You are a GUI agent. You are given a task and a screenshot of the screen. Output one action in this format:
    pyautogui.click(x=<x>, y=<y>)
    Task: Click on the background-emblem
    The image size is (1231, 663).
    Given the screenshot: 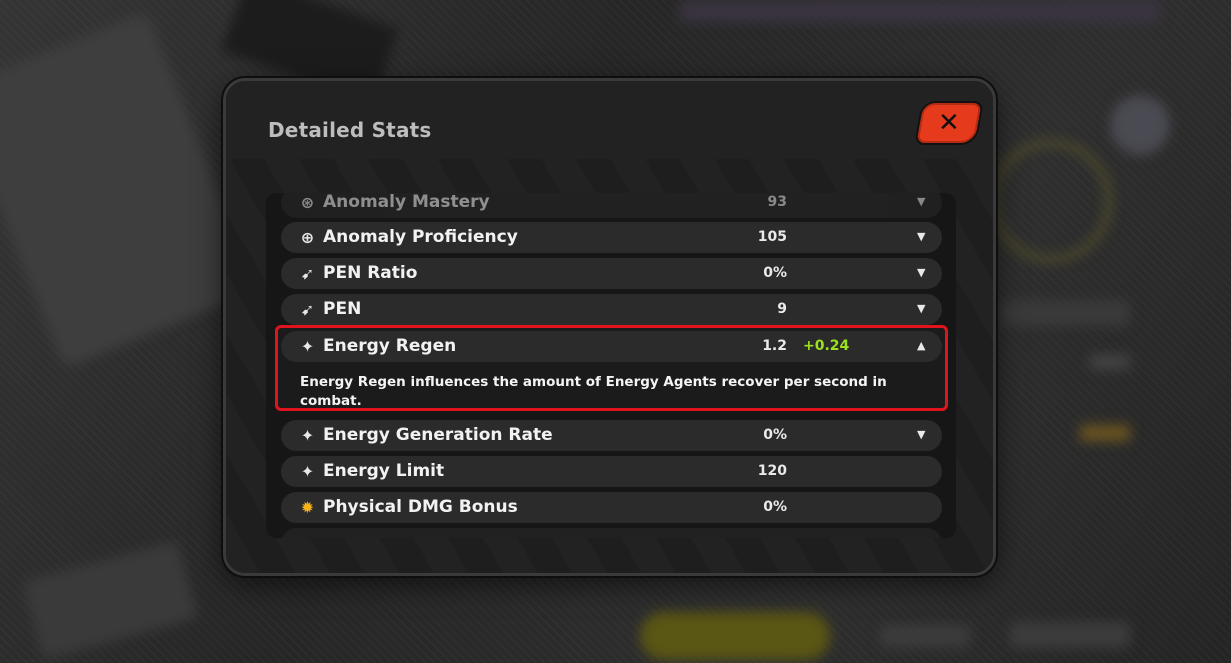 What is the action you would take?
    pyautogui.click(x=1051, y=201)
    